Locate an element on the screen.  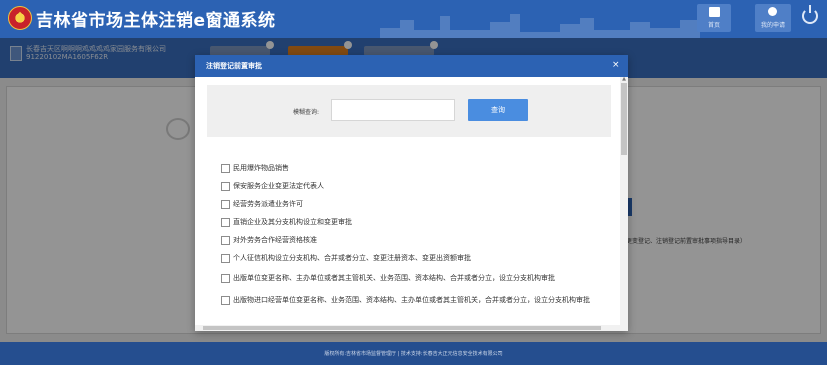
horizontal-scrollbar is located at coordinates (407, 328).